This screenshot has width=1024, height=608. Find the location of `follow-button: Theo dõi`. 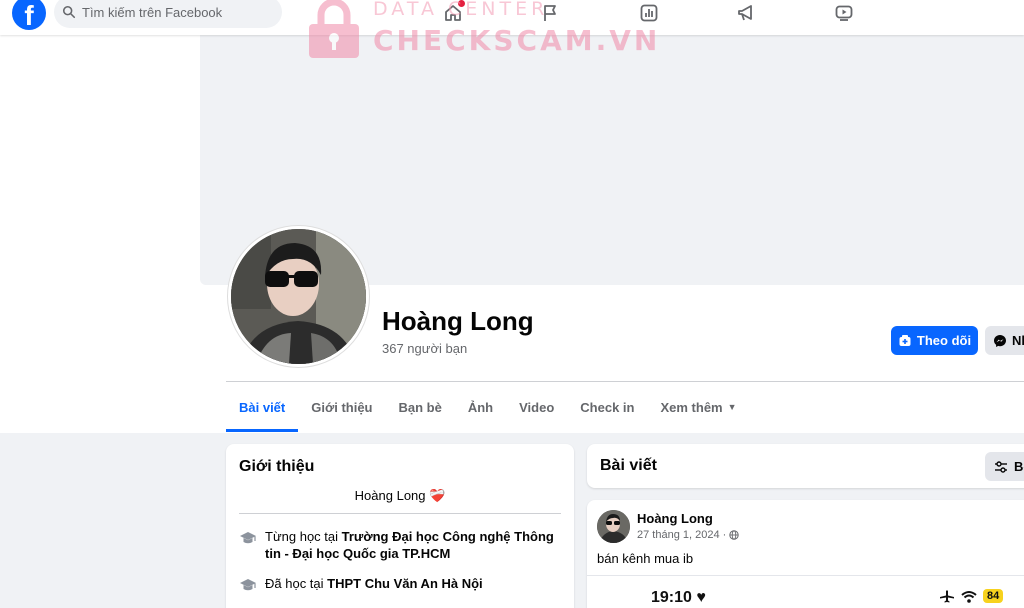

follow-button: Theo dõi is located at coordinates (934, 340).